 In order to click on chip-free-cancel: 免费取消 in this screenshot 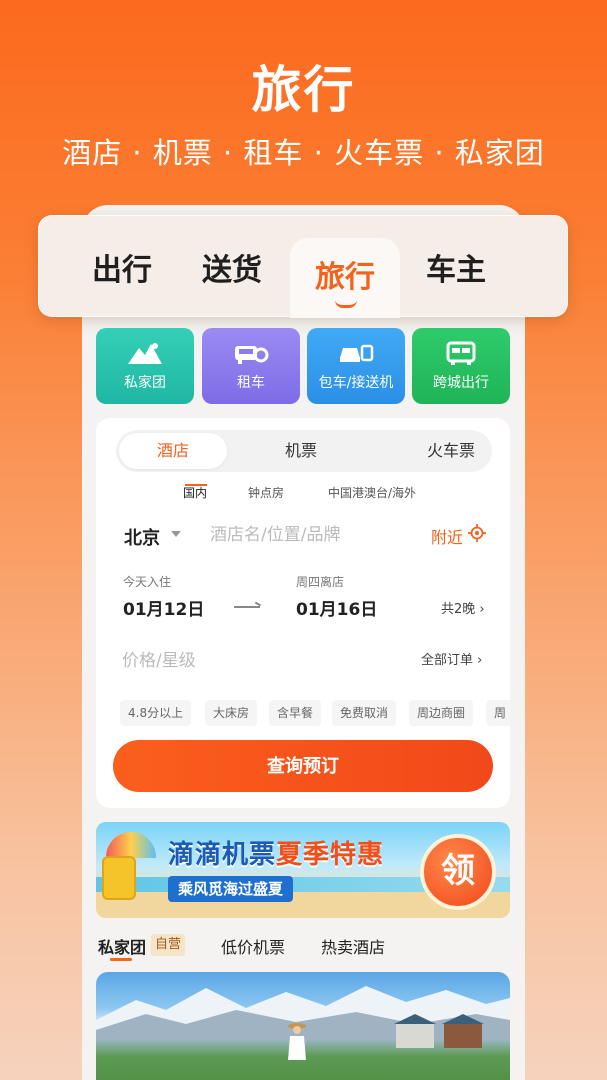, I will do `click(364, 713)`.